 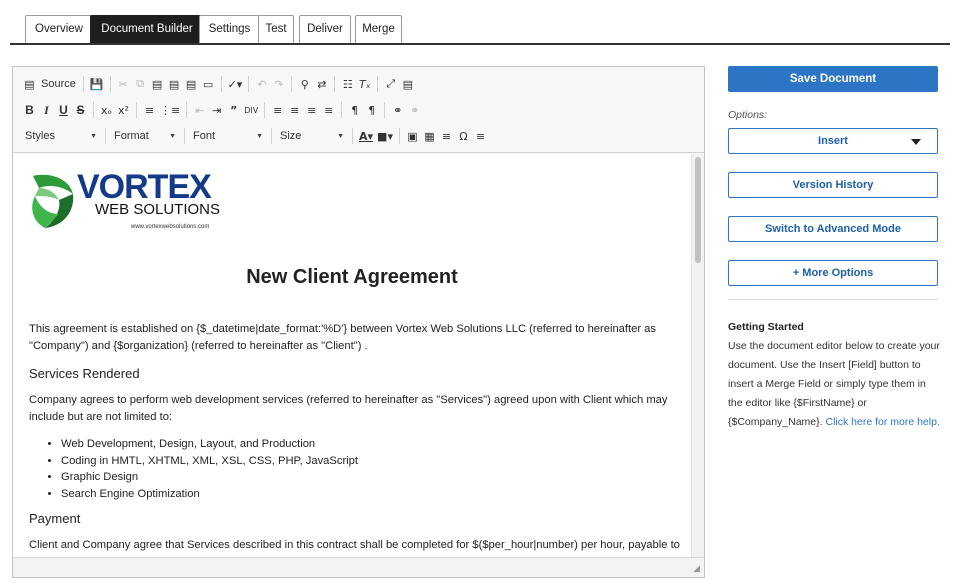 I want to click on superscript-icon: x², so click(x=123, y=110).